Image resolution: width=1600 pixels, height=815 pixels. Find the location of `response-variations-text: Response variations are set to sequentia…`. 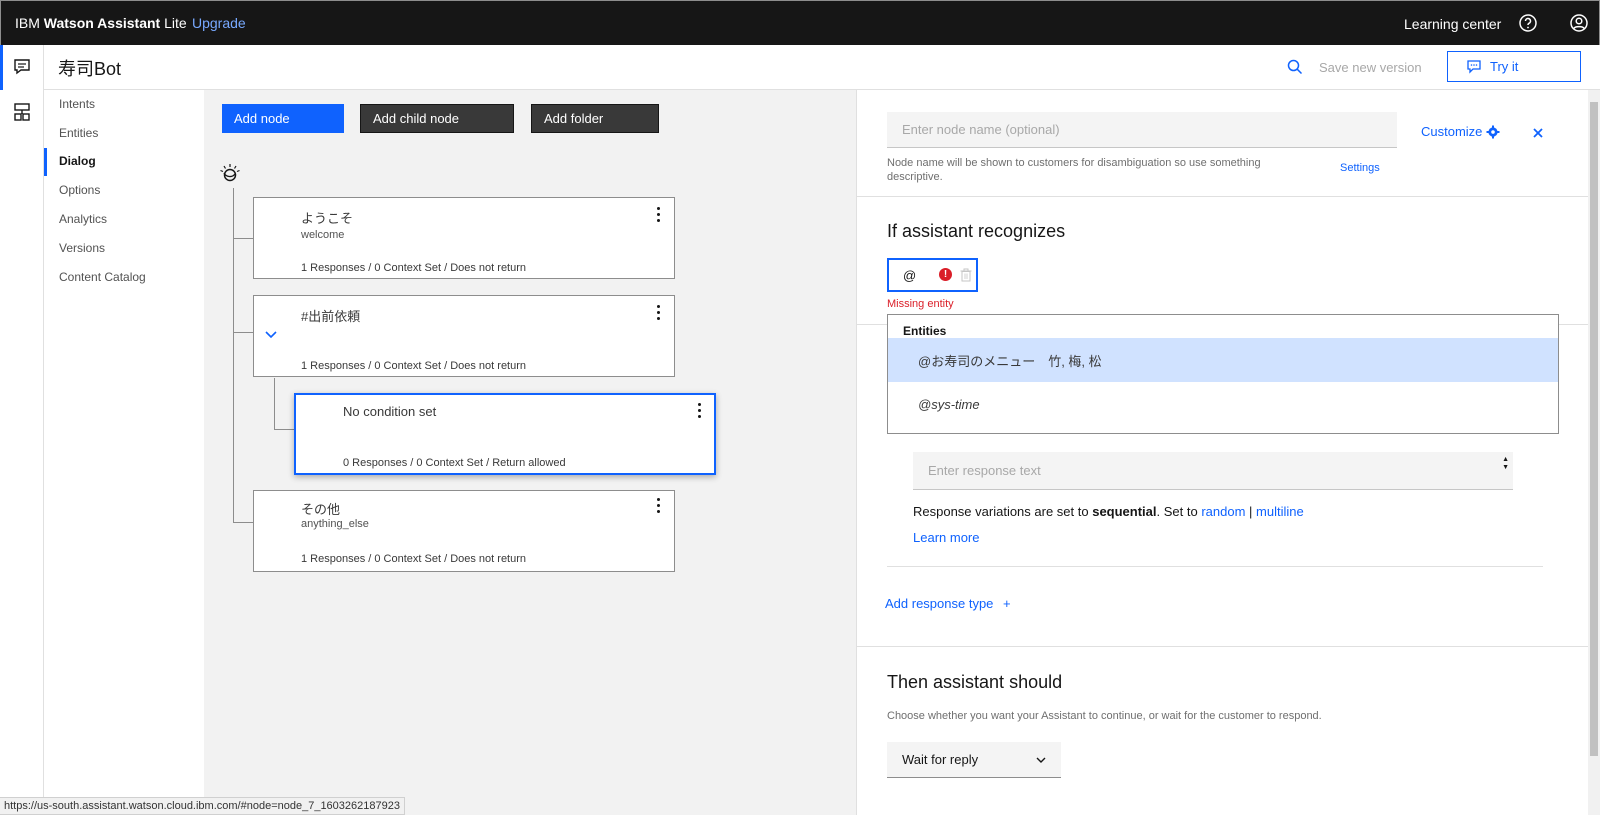

response-variations-text: Response variations are set to sequentia… is located at coordinates (1108, 511).